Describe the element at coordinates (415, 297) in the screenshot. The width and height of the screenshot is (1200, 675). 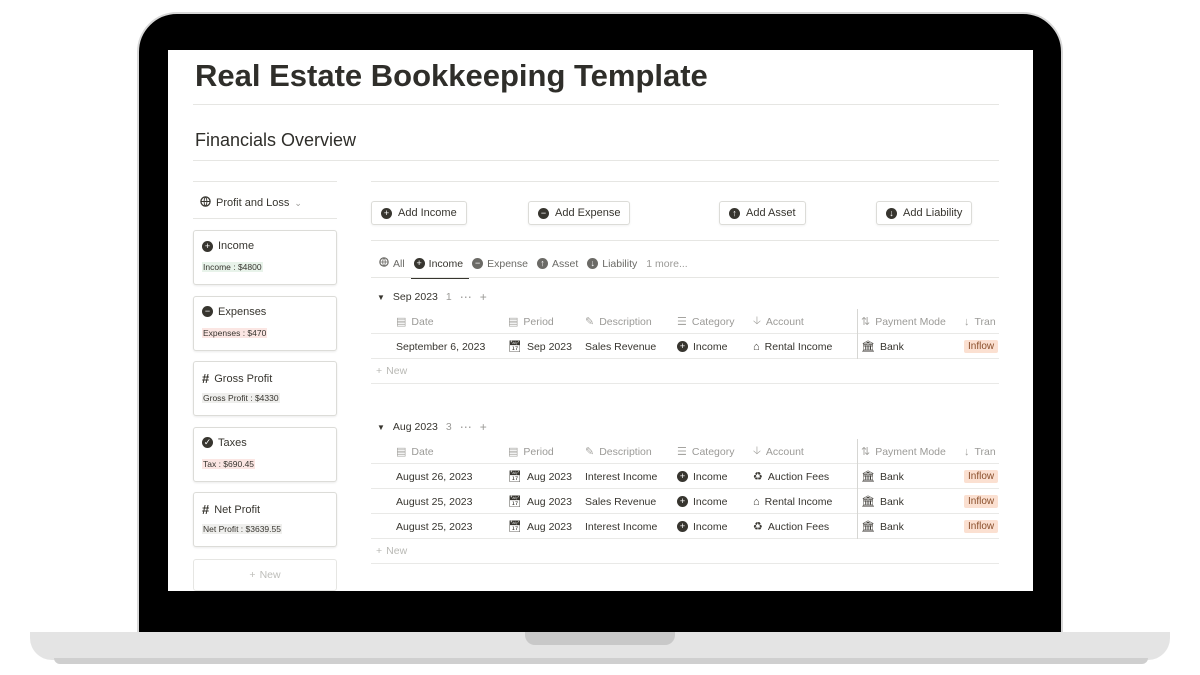
I see `group-label: Sep 2023` at that location.